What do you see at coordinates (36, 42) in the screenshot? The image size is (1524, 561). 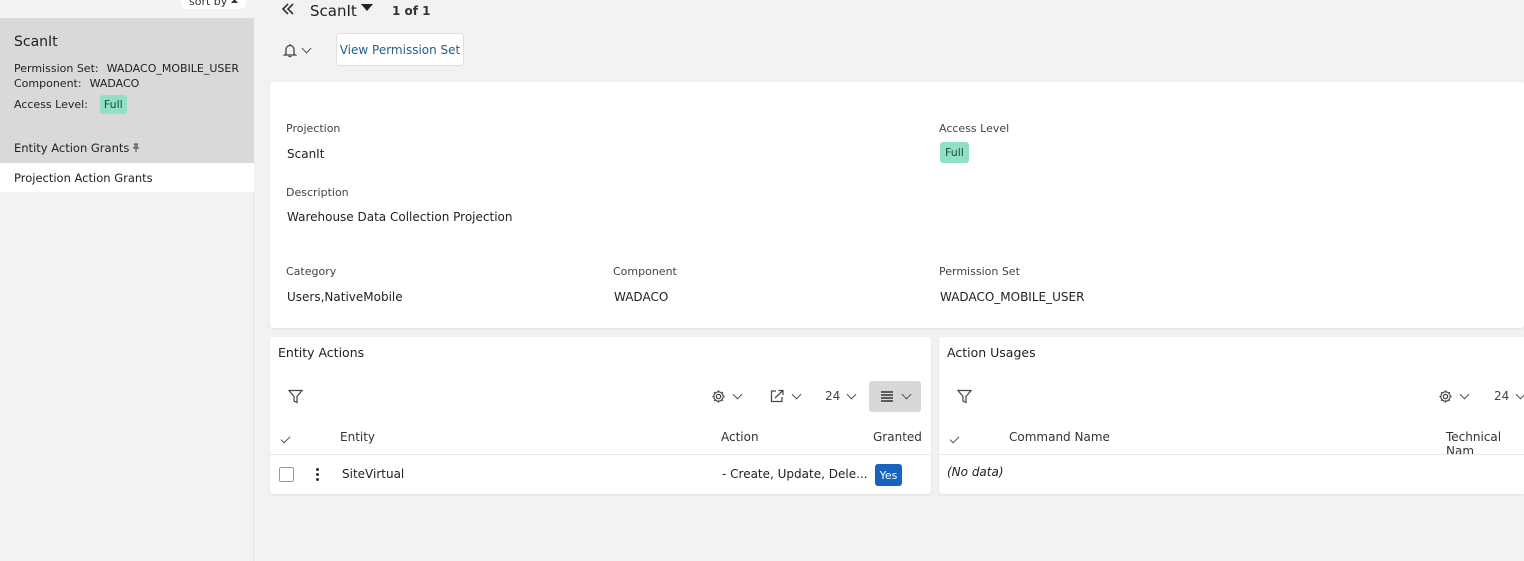 I see `record-card-title: ScanIt` at bounding box center [36, 42].